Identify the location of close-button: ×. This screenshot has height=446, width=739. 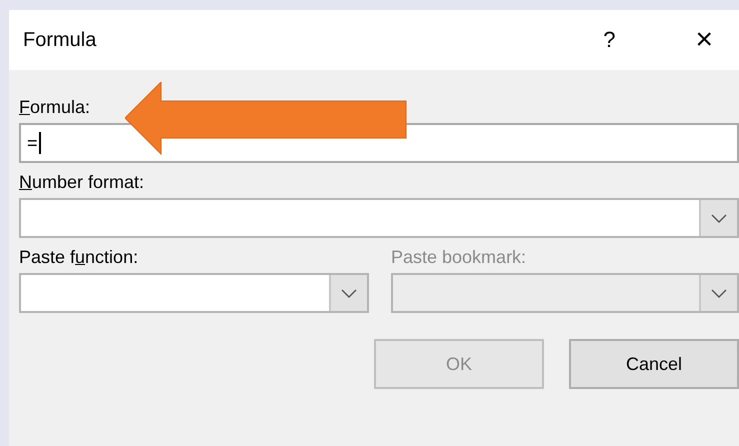
(704, 40).